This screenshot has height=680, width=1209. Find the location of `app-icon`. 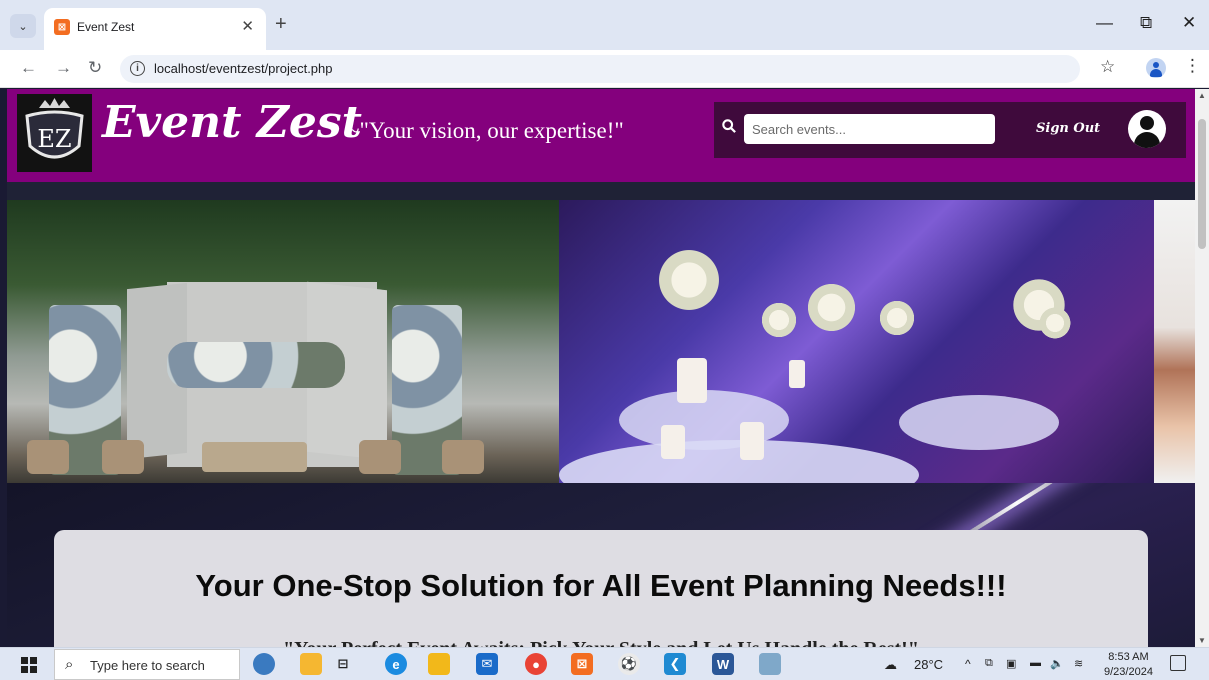

app-icon is located at coordinates (770, 664).